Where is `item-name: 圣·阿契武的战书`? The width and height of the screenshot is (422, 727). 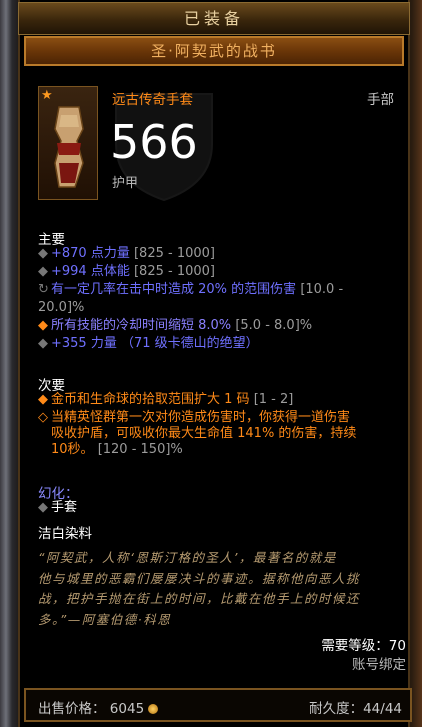 item-name: 圣·阿契武的战书 is located at coordinates (214, 51).